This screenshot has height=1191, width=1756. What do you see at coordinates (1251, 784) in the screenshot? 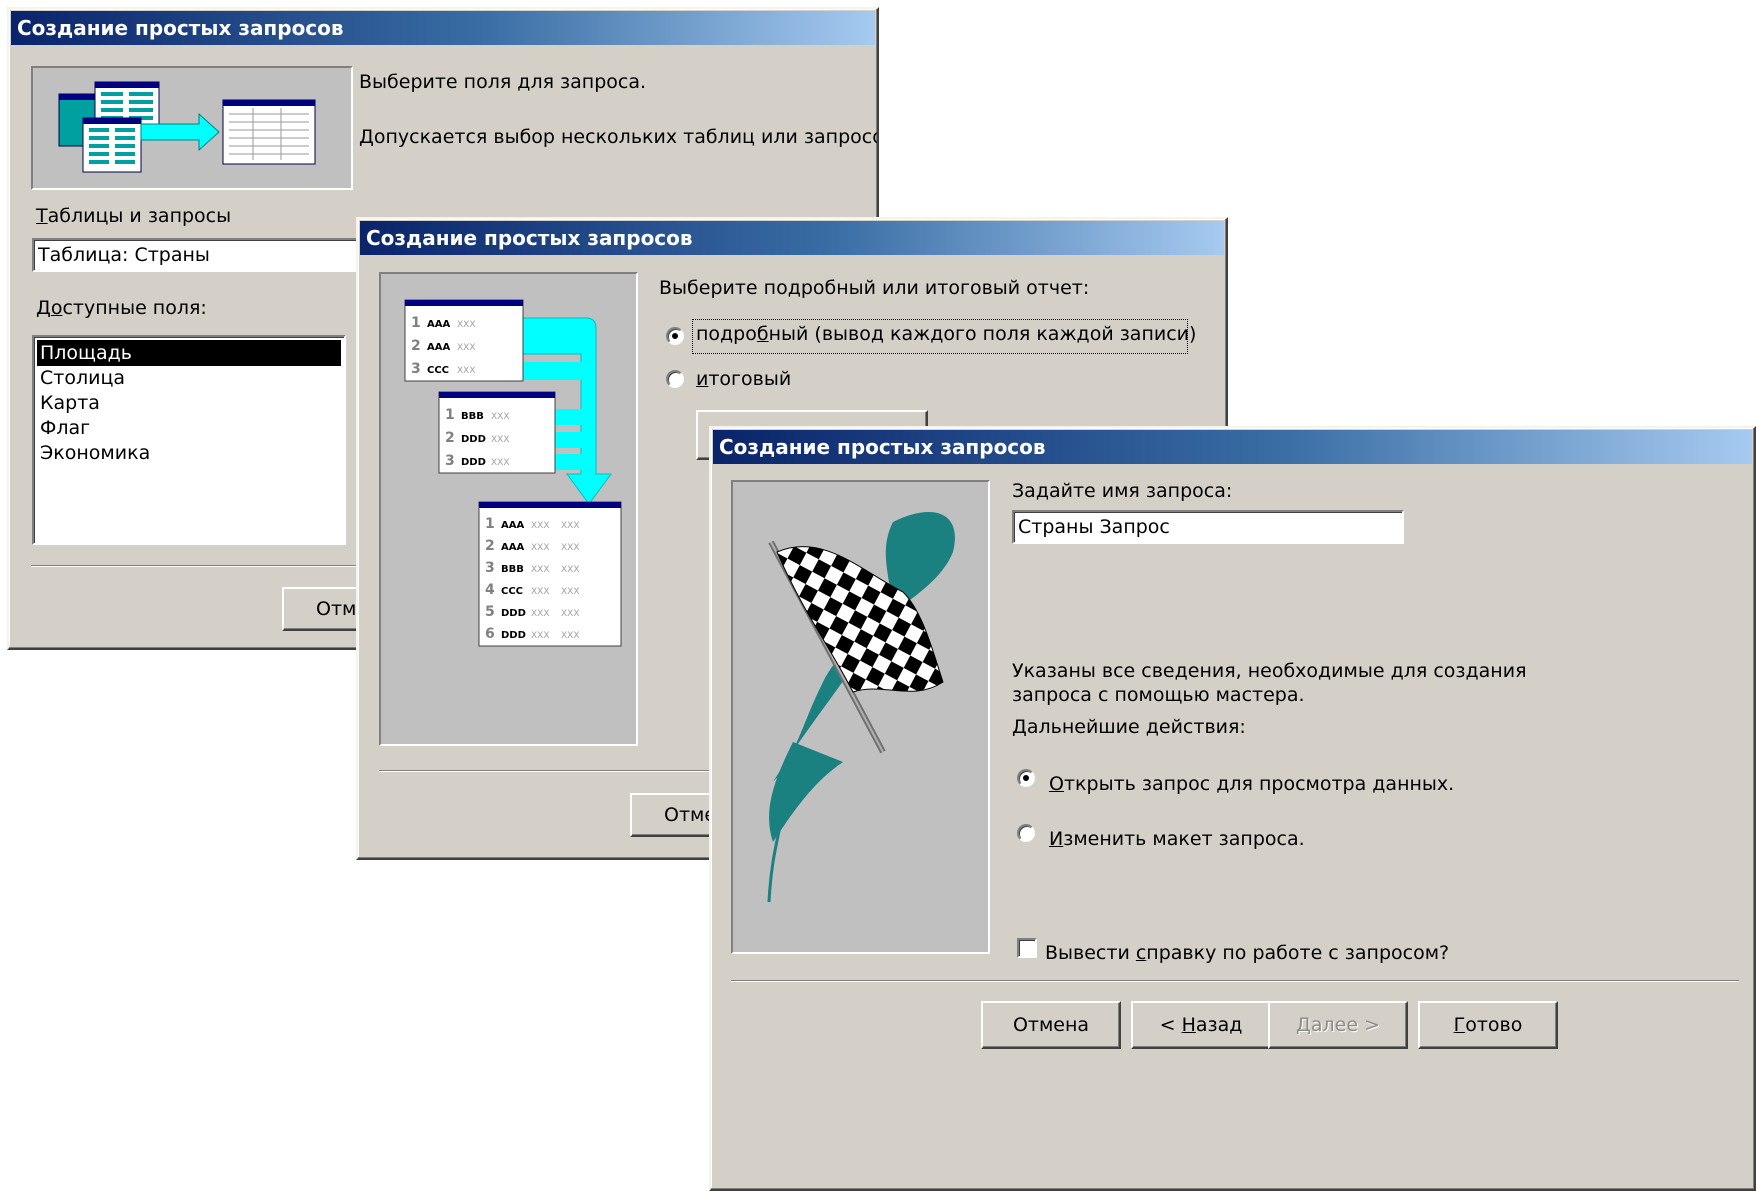
I see `open-query-label: Открыть запрос для просмотра данных.` at bounding box center [1251, 784].